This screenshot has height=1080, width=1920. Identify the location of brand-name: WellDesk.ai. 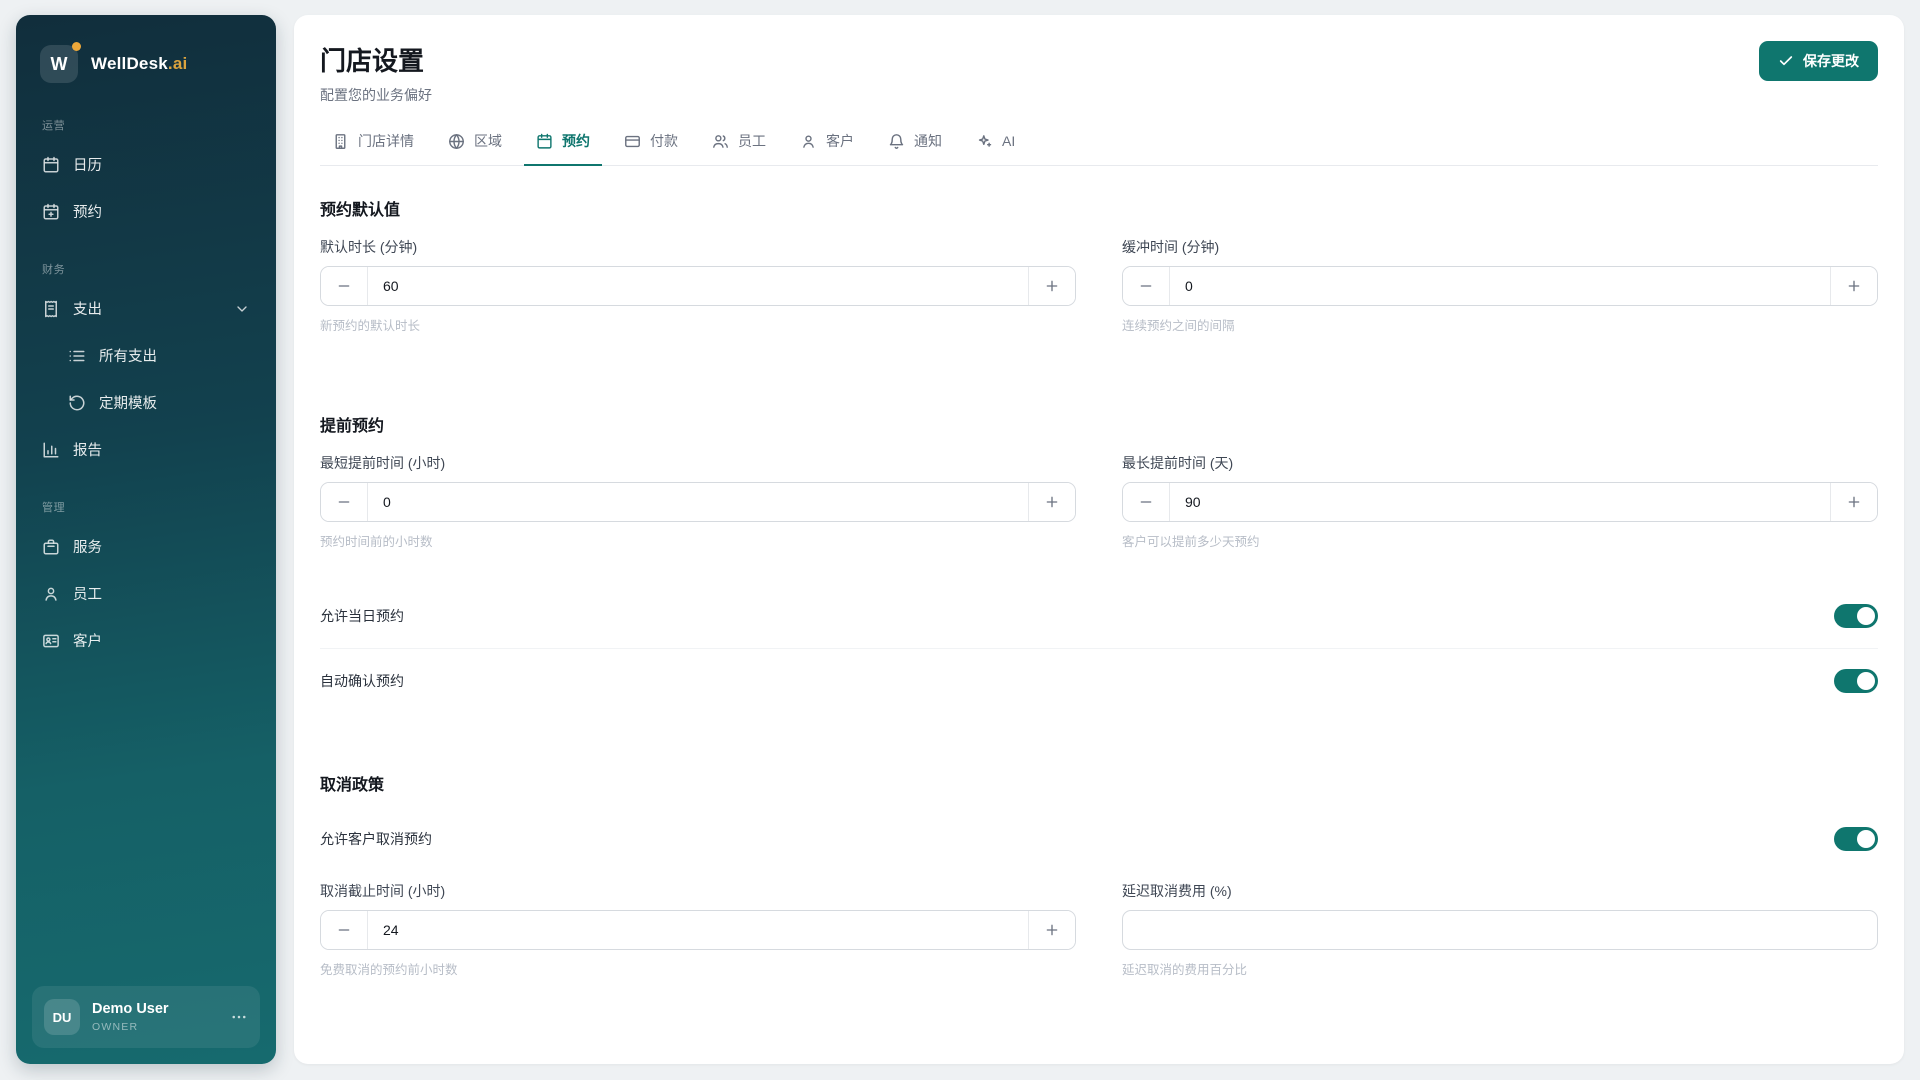
(139, 63).